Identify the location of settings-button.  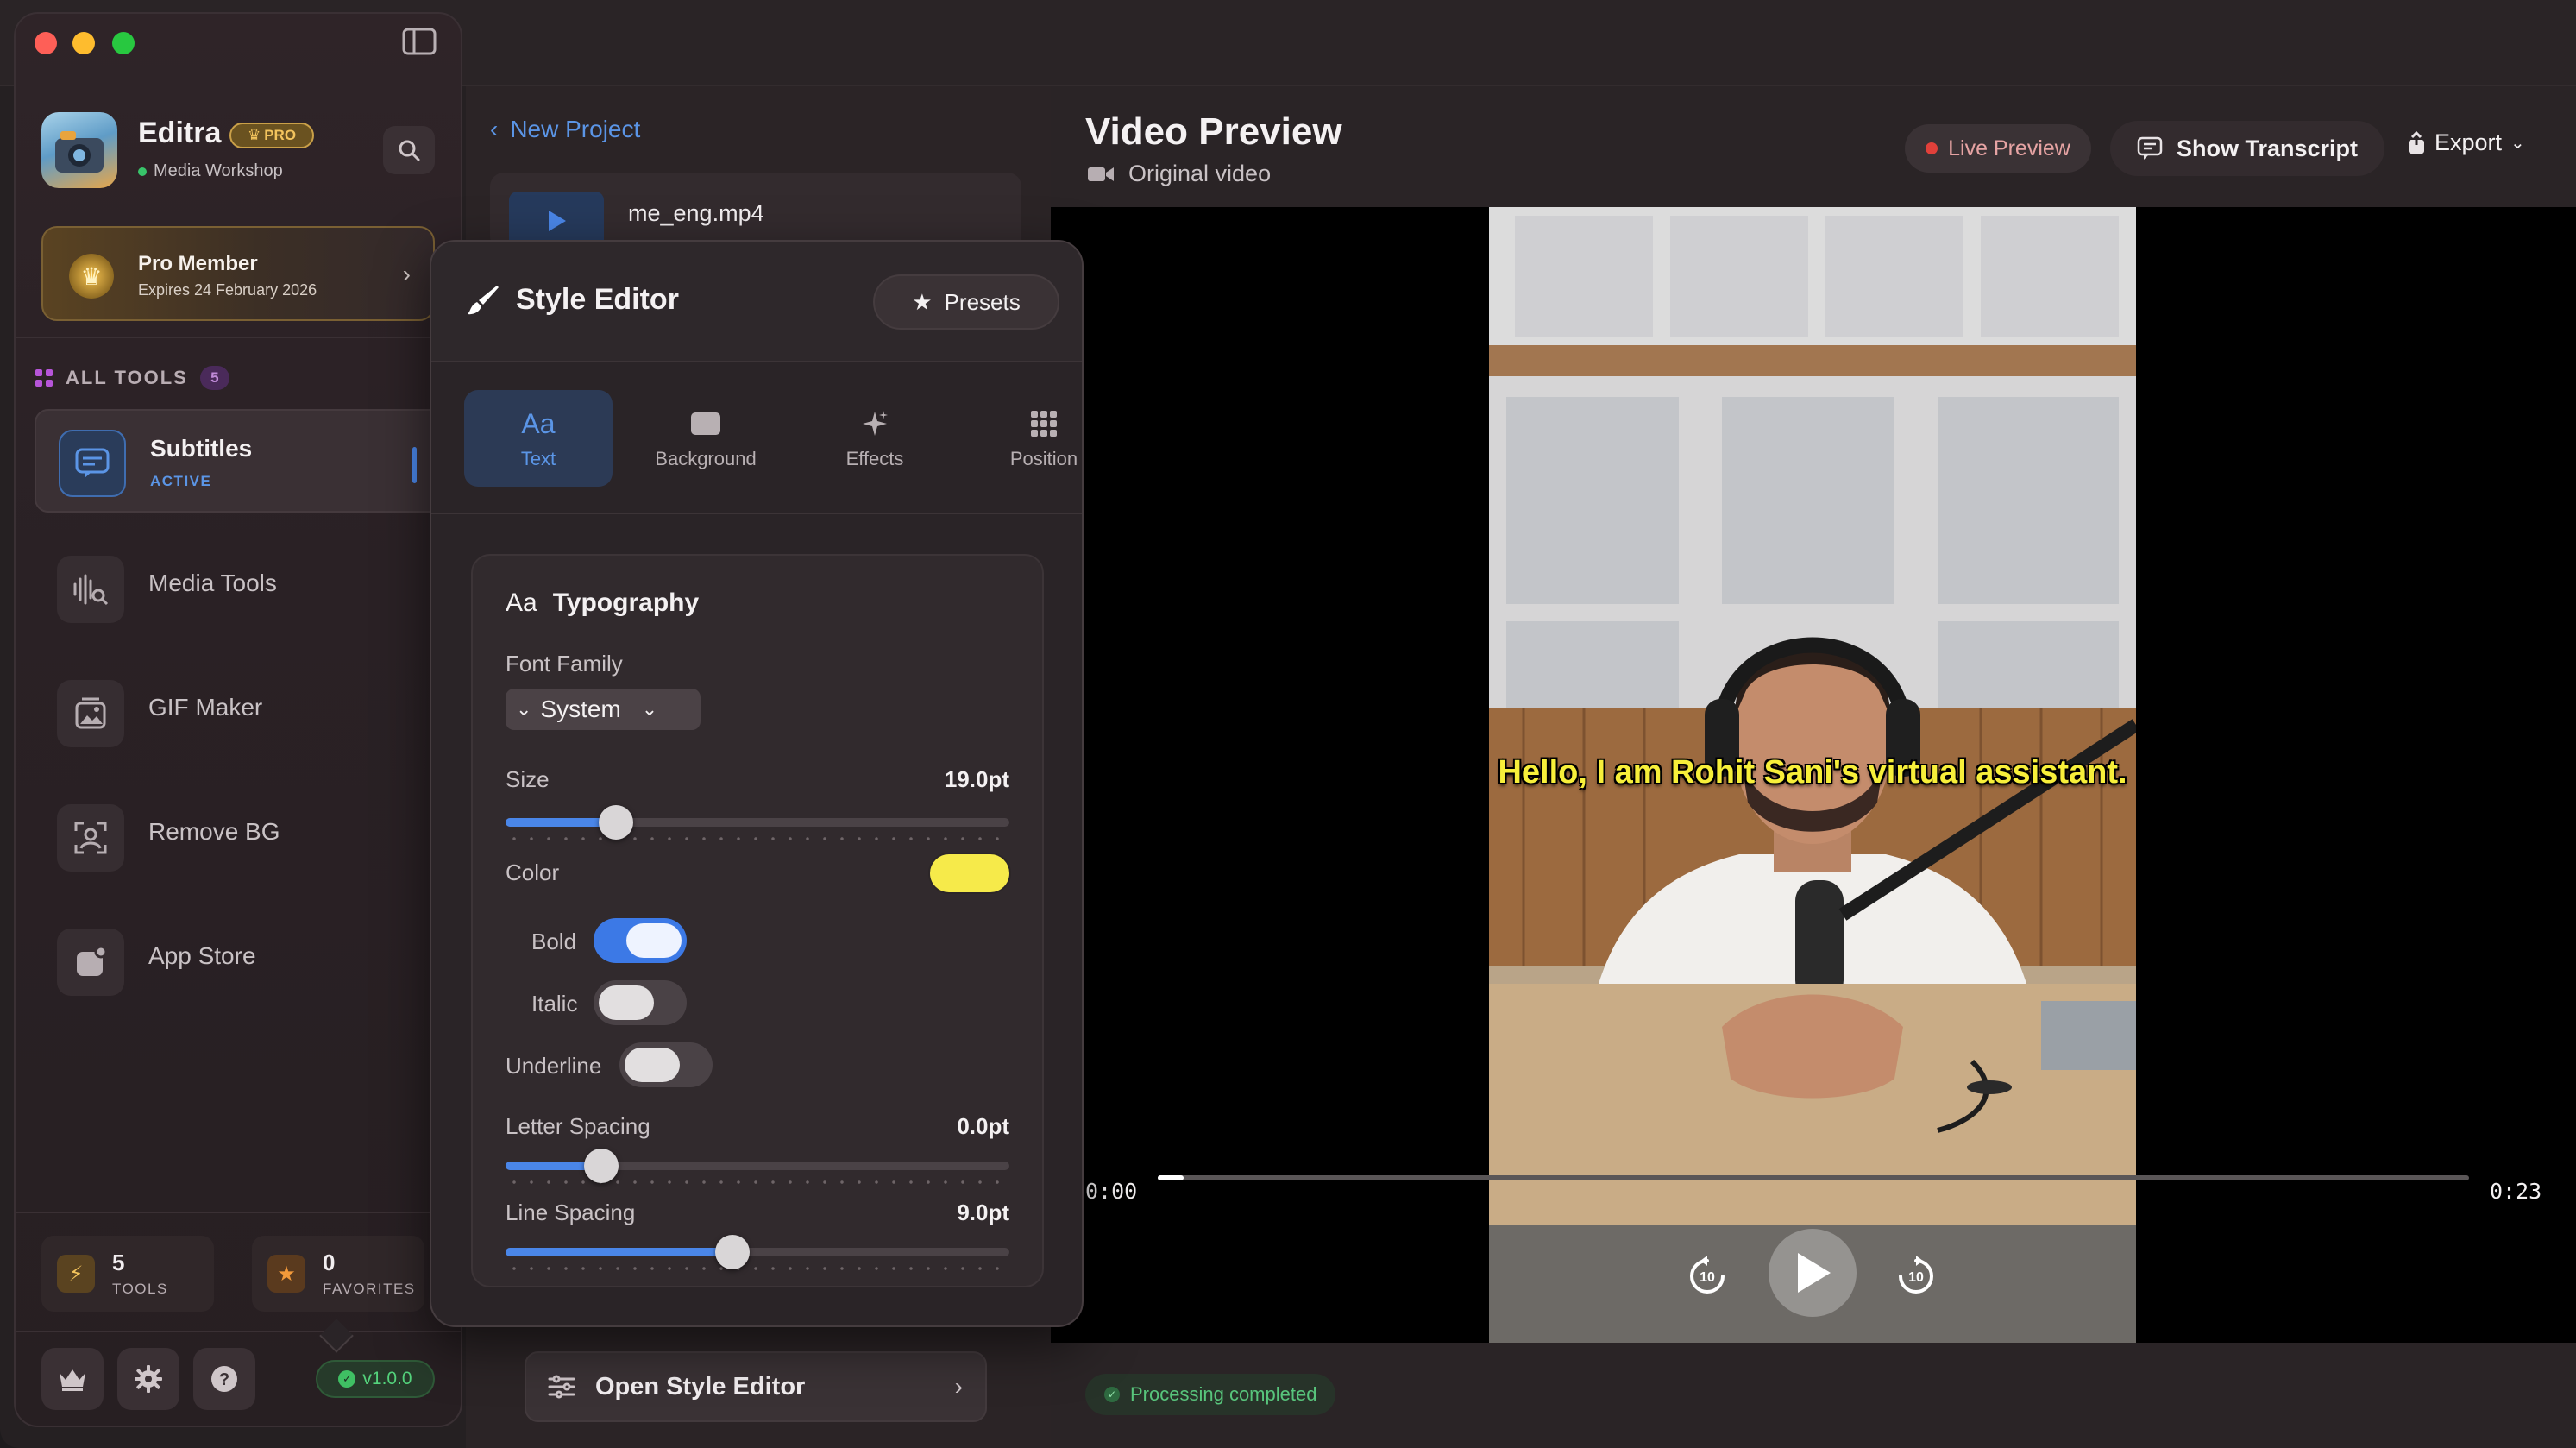
(148, 1379).